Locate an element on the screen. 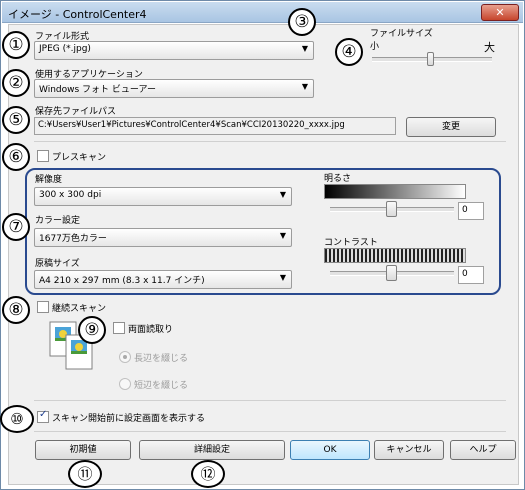  brightness-label: 明るさ is located at coordinates (338, 179).